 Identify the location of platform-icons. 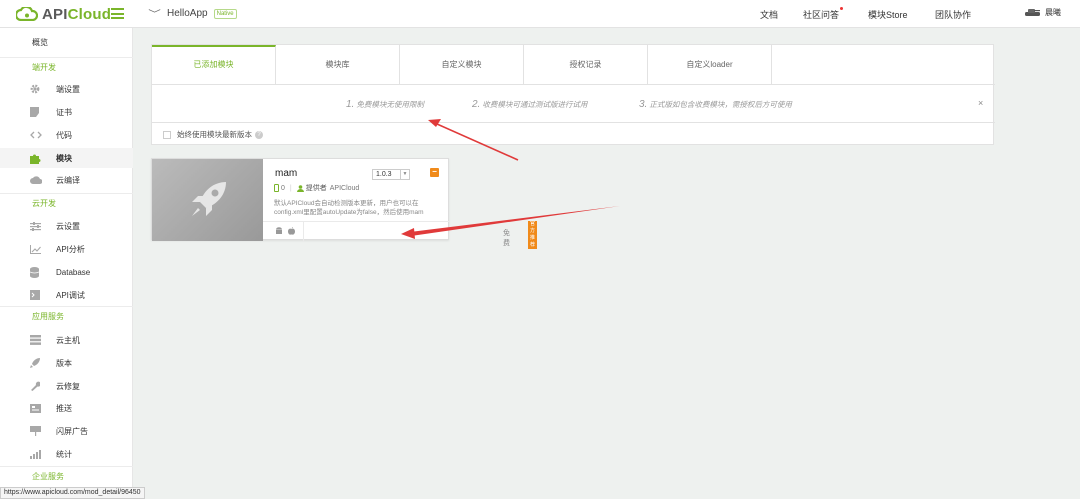
(285, 231).